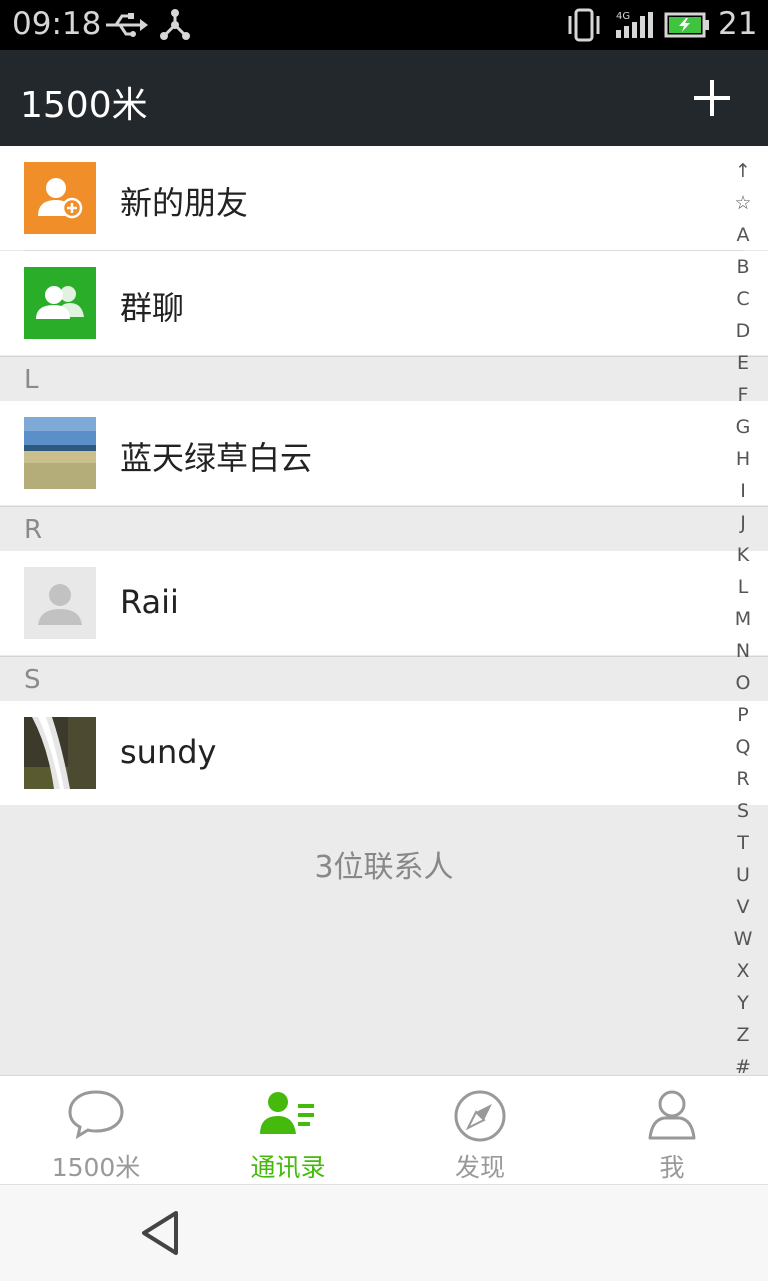 The image size is (768, 1281). Describe the element at coordinates (743, 779) in the screenshot. I see `index-letter: R` at that location.